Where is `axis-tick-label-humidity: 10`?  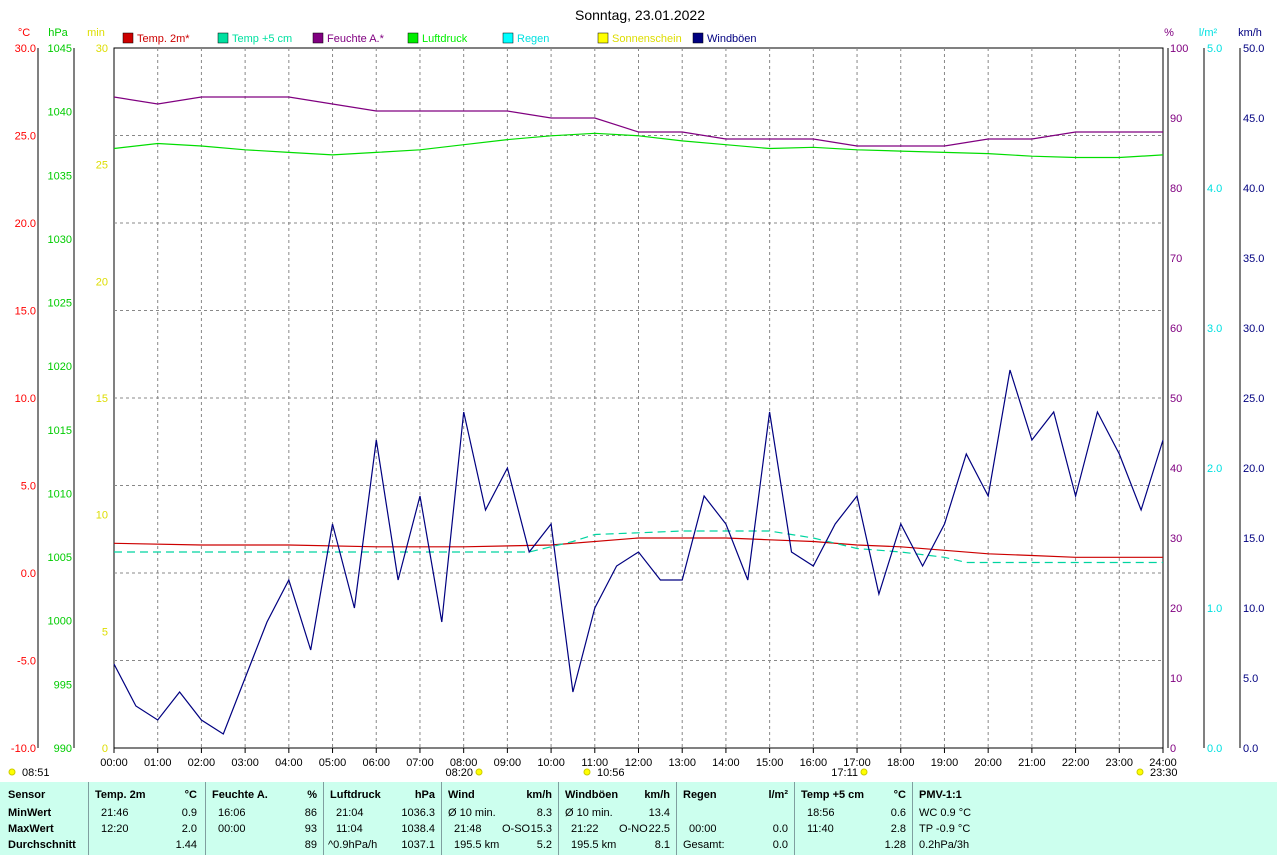
axis-tick-label-humidity: 10 is located at coordinates (1176, 679).